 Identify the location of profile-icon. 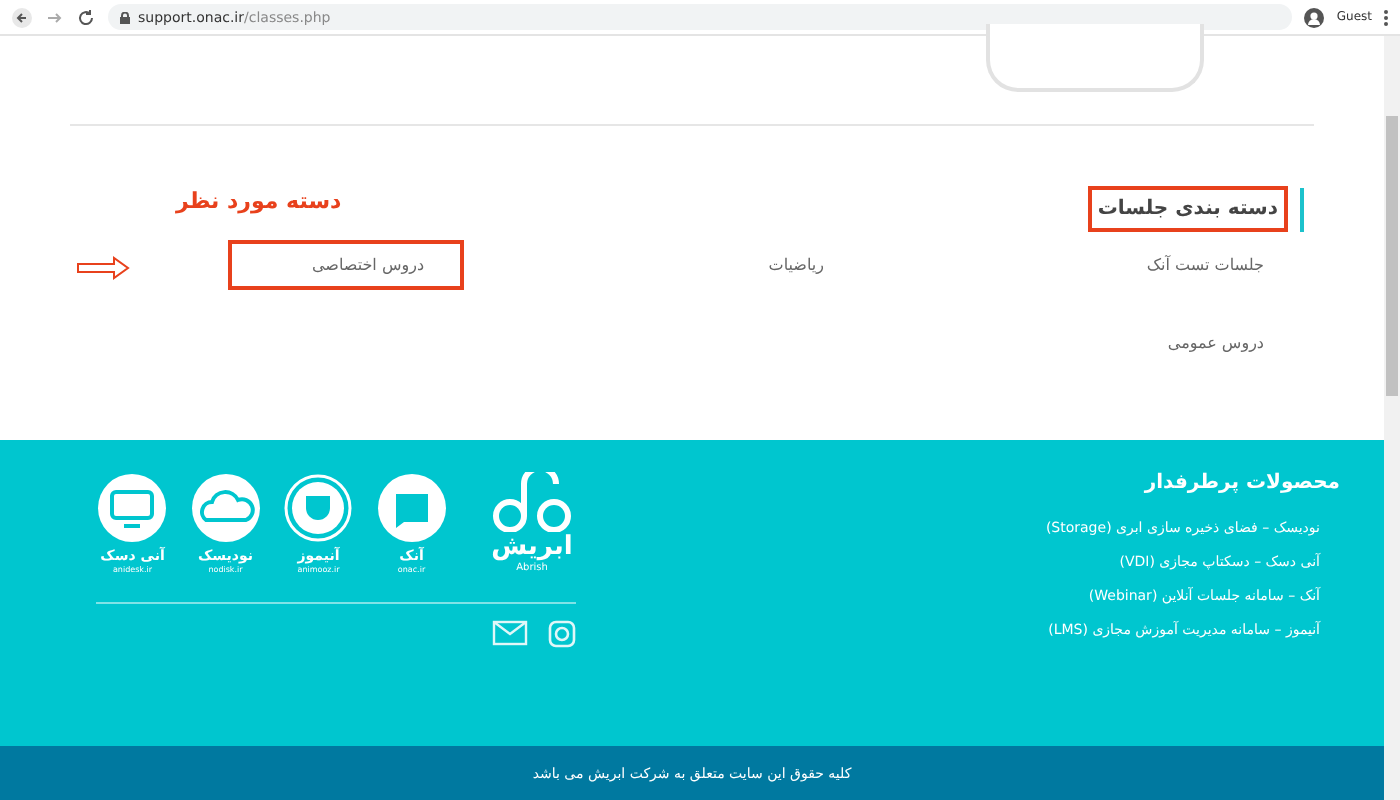
(1314, 17).